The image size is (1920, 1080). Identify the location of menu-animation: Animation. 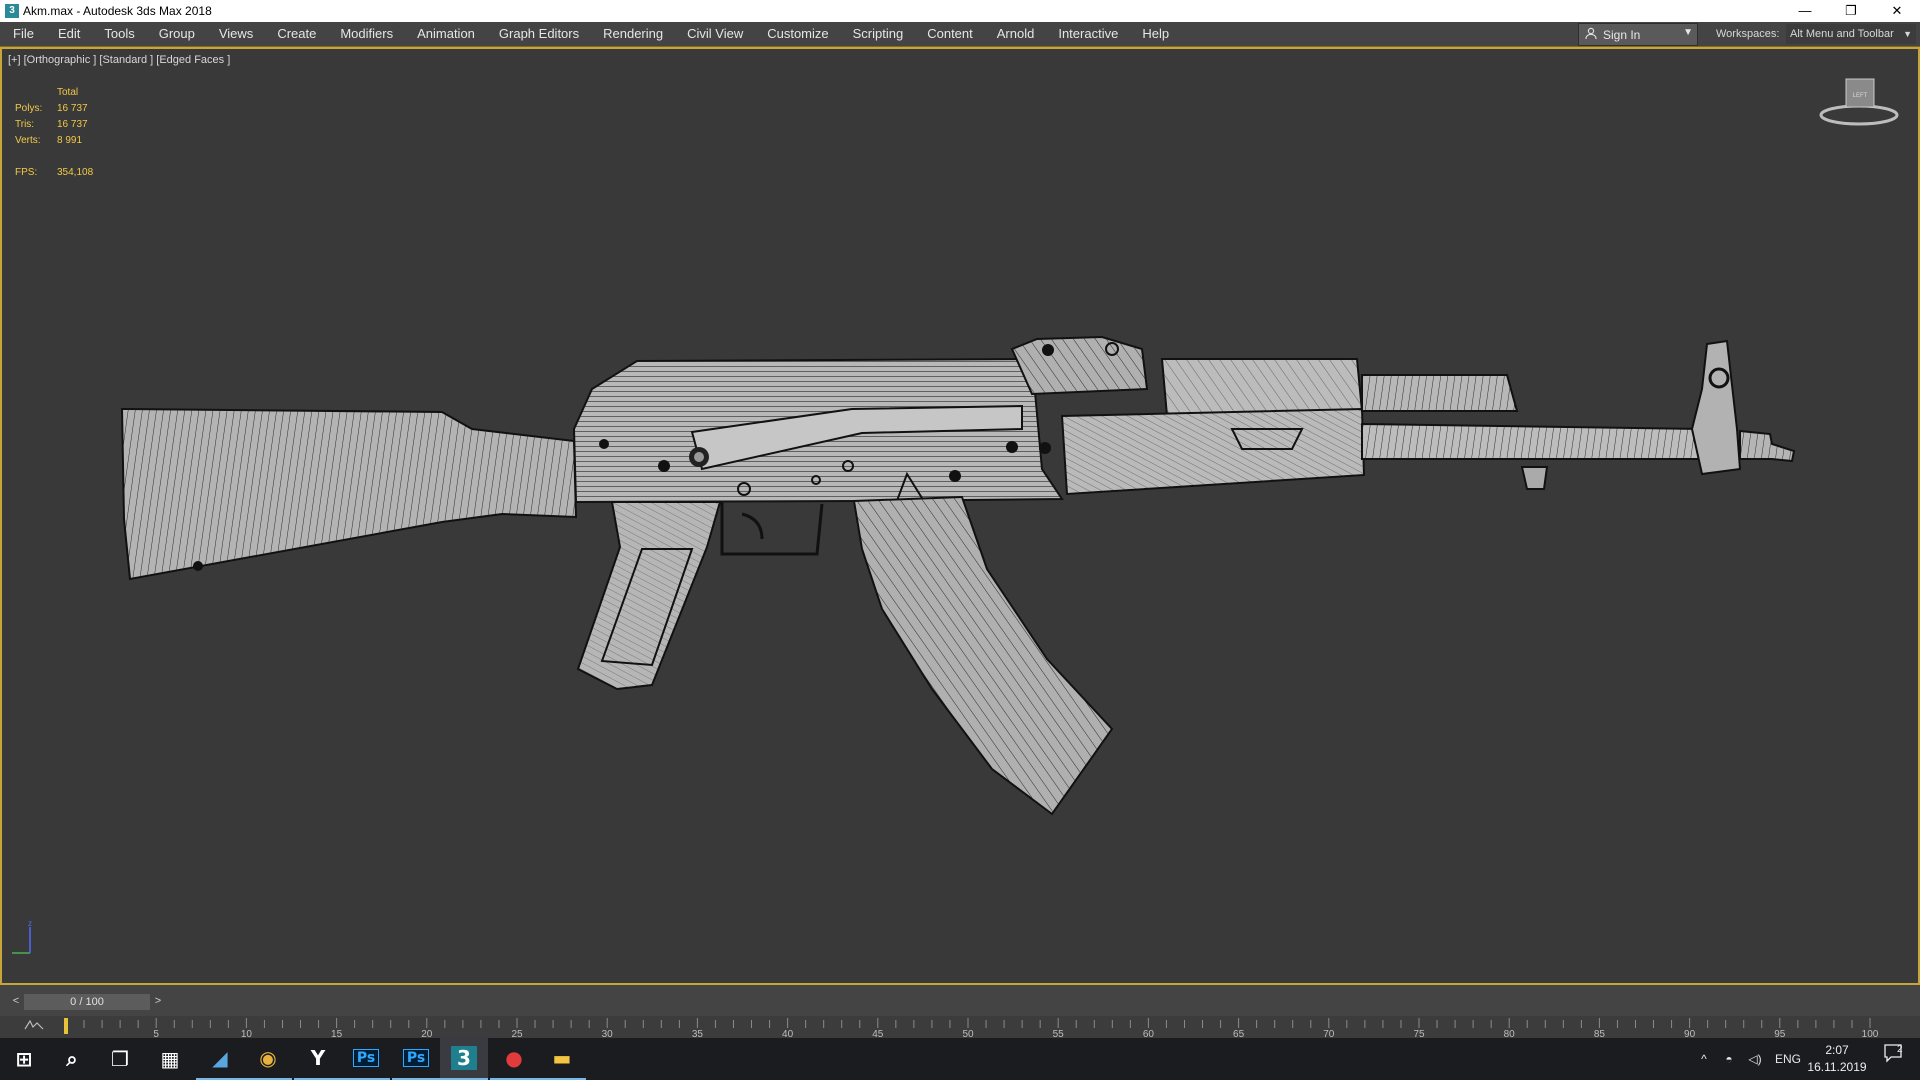
(446, 34).